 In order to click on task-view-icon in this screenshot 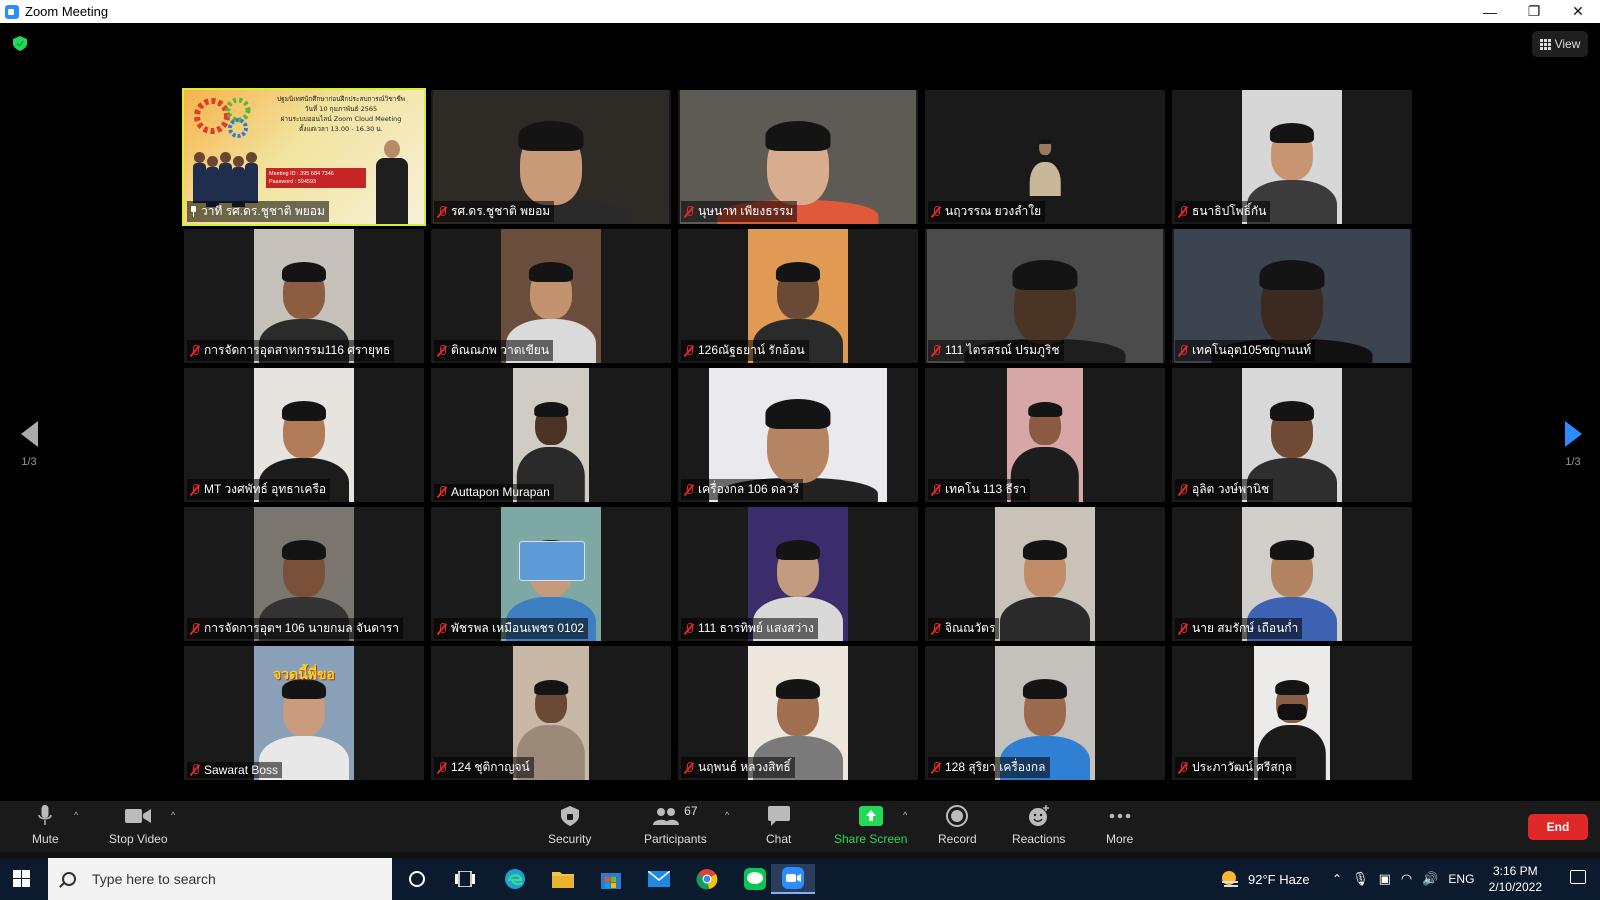, I will do `click(465, 879)`.